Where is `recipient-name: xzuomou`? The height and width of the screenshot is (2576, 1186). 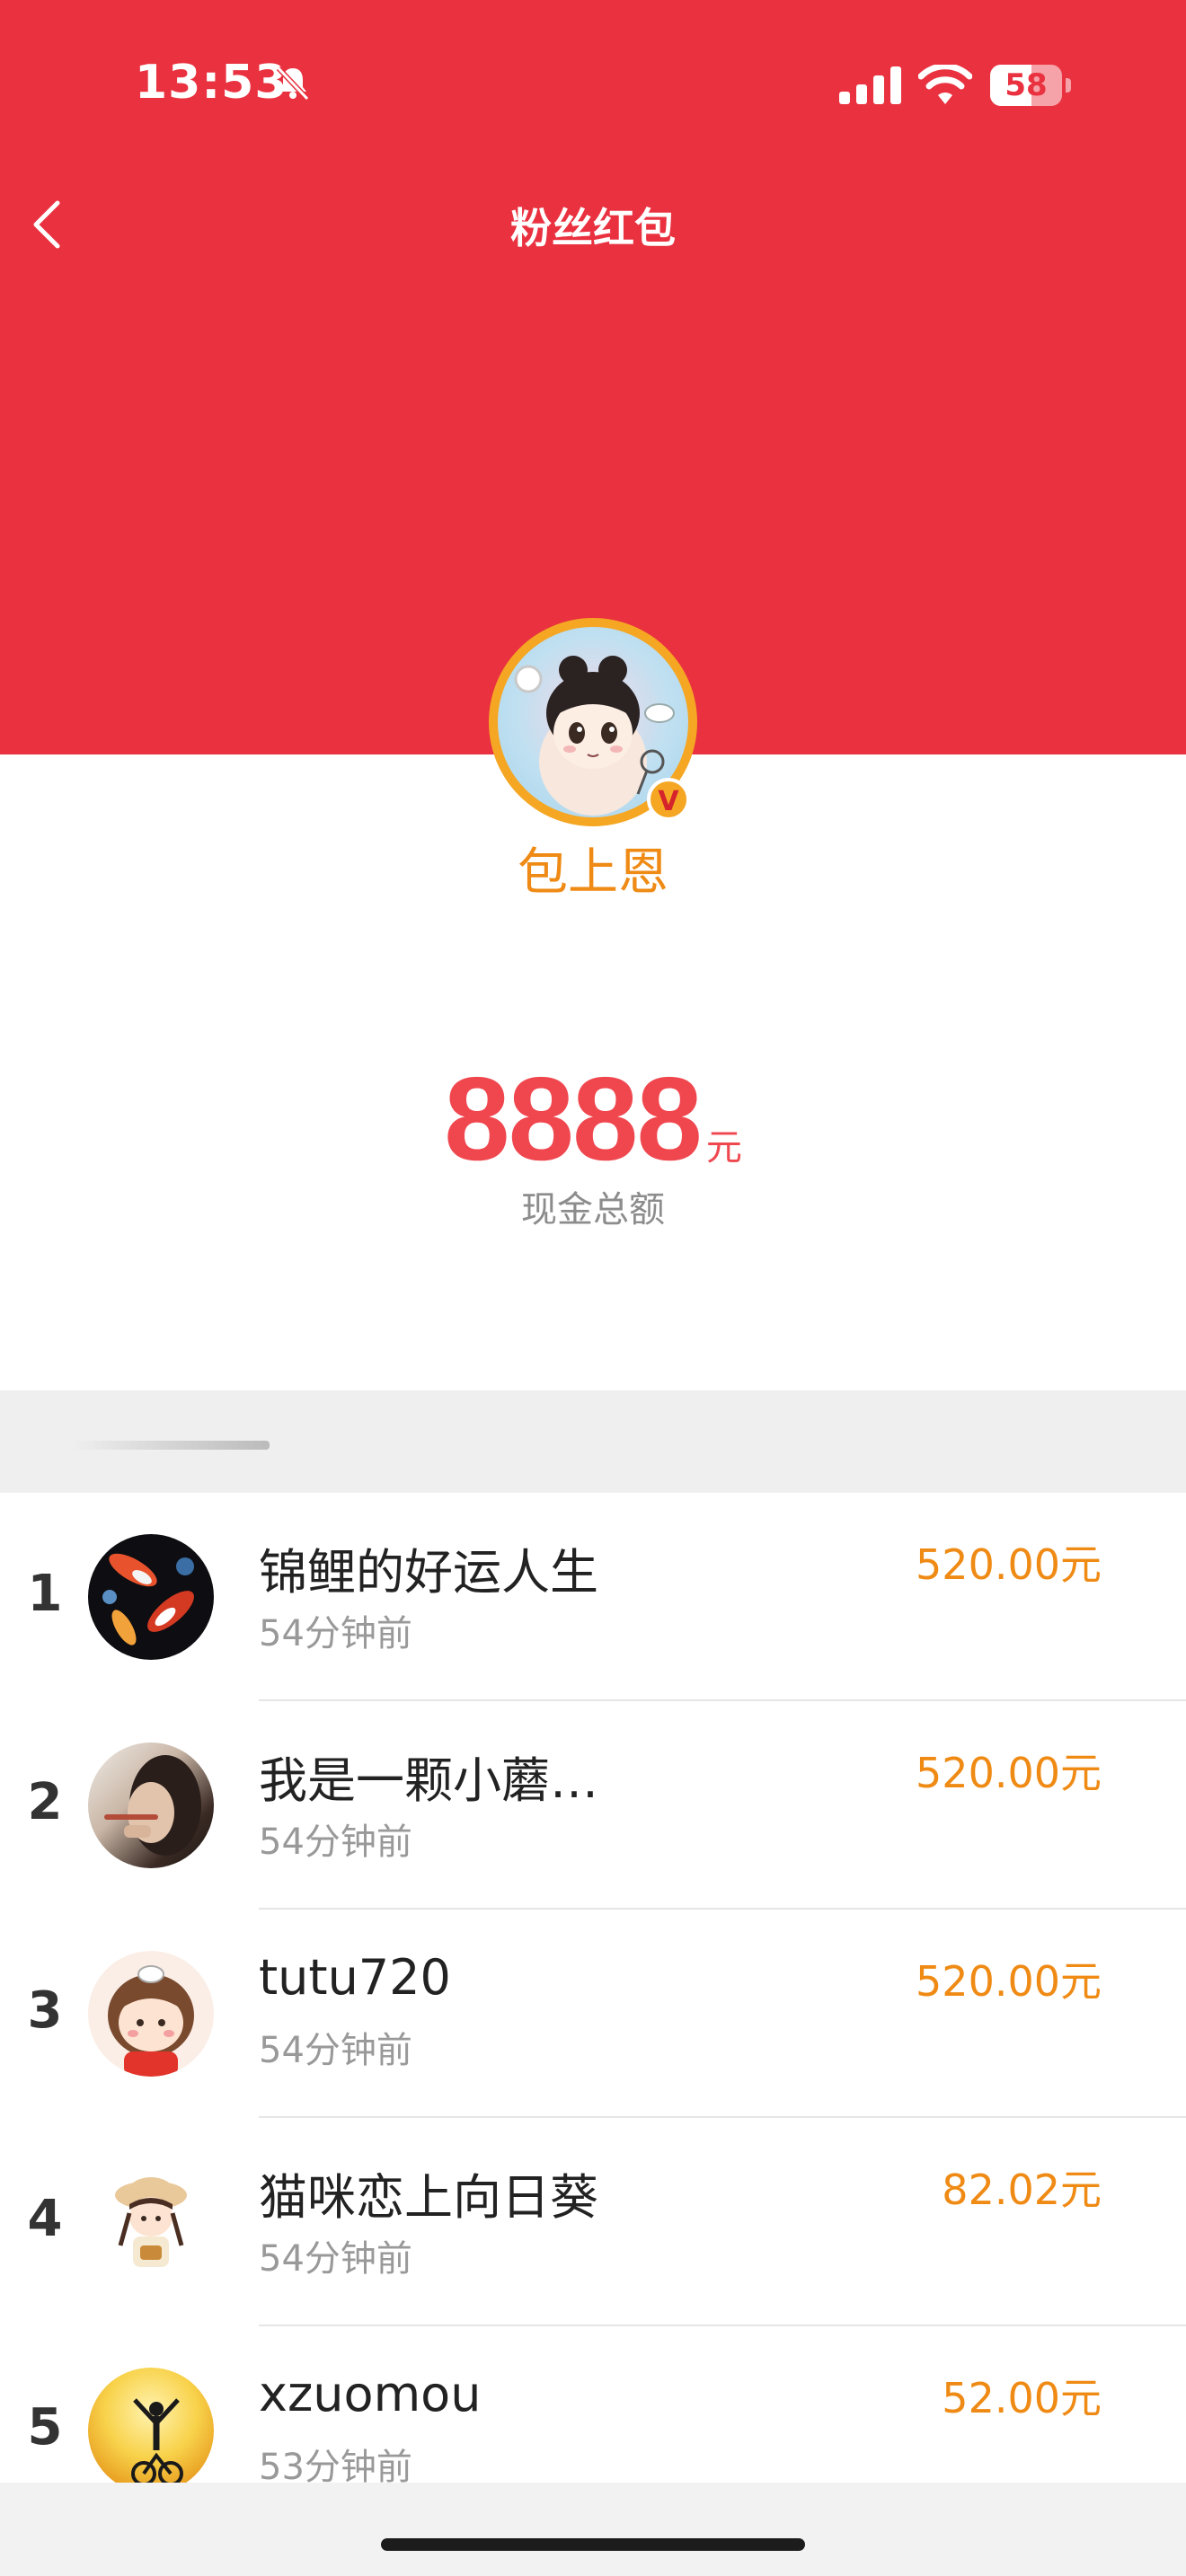
recipient-name: xzuomou is located at coordinates (370, 2394).